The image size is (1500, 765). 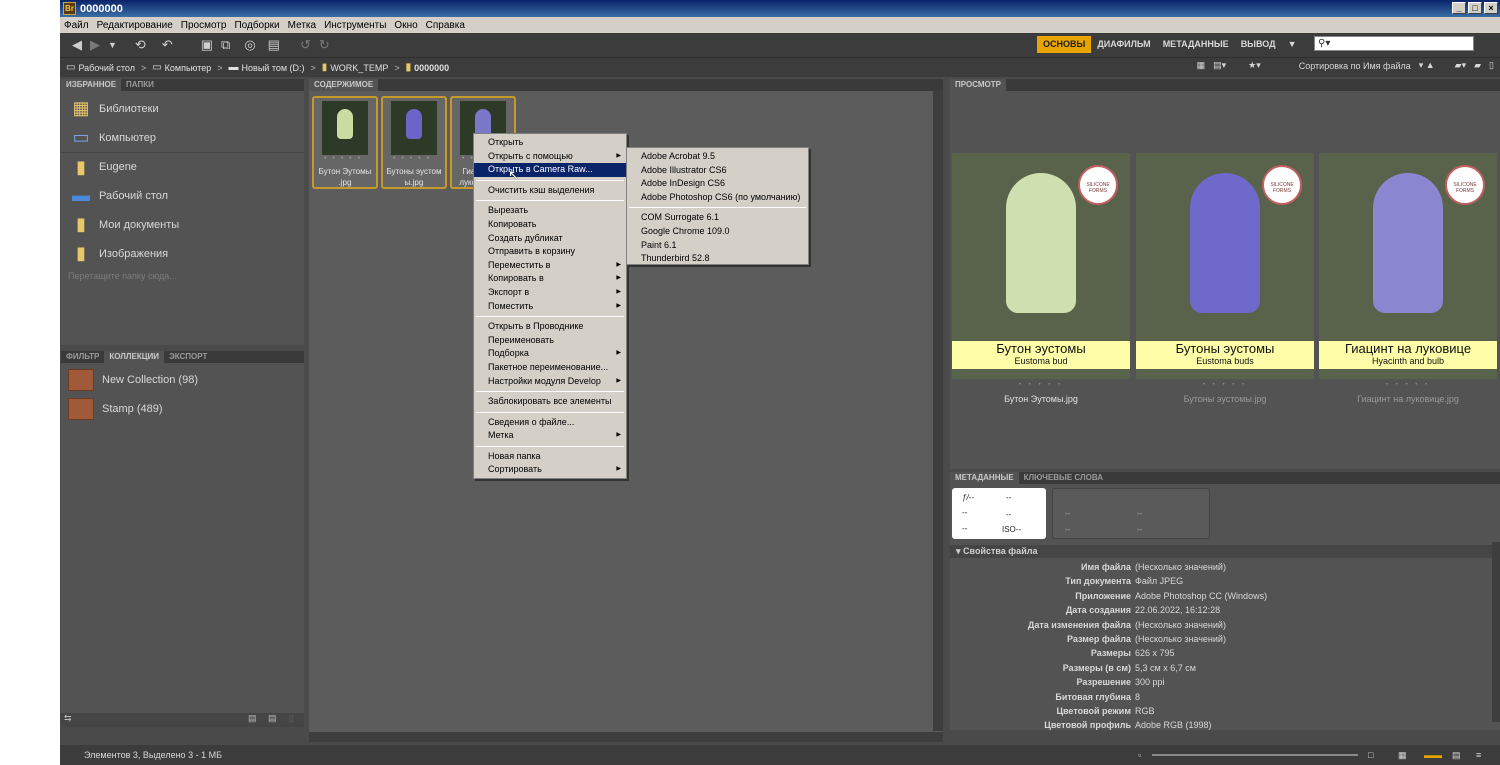 I want to click on star-filter-icon: ★▾, so click(x=1254, y=65).